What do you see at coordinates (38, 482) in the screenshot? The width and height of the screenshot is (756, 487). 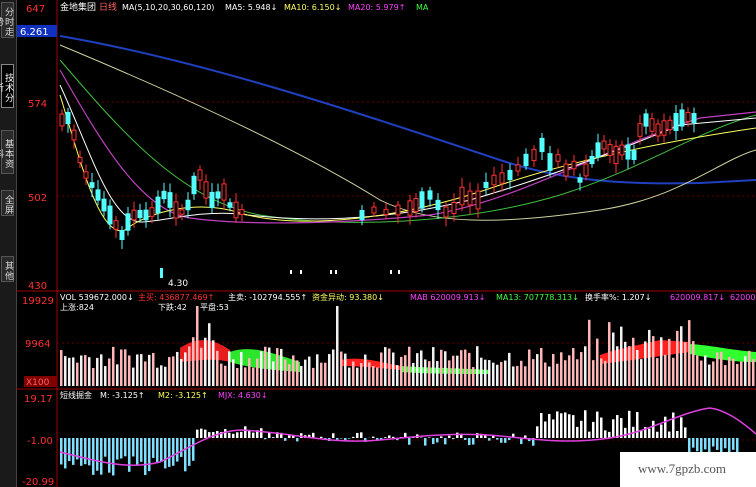 I see `ind-tick-bottom: -20.99` at bounding box center [38, 482].